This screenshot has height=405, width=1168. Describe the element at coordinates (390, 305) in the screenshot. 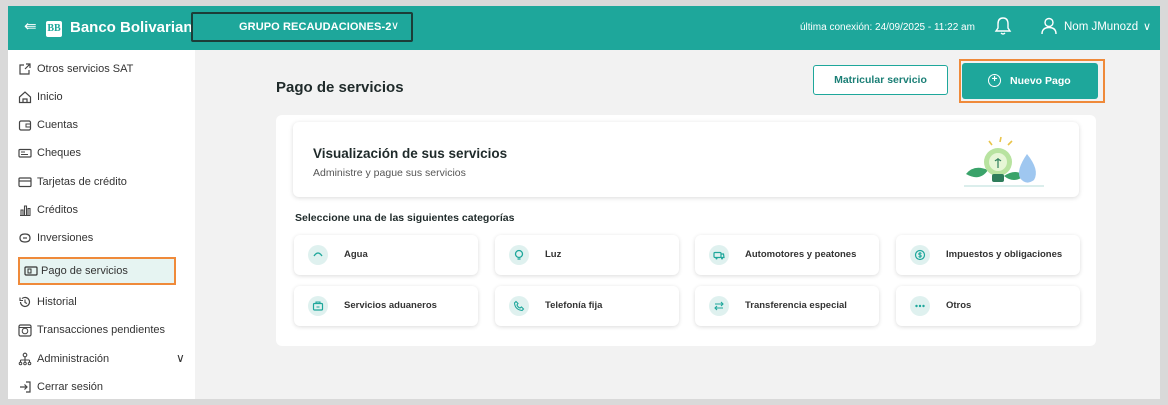

I see `category-label: Servicios aduaneros` at that location.